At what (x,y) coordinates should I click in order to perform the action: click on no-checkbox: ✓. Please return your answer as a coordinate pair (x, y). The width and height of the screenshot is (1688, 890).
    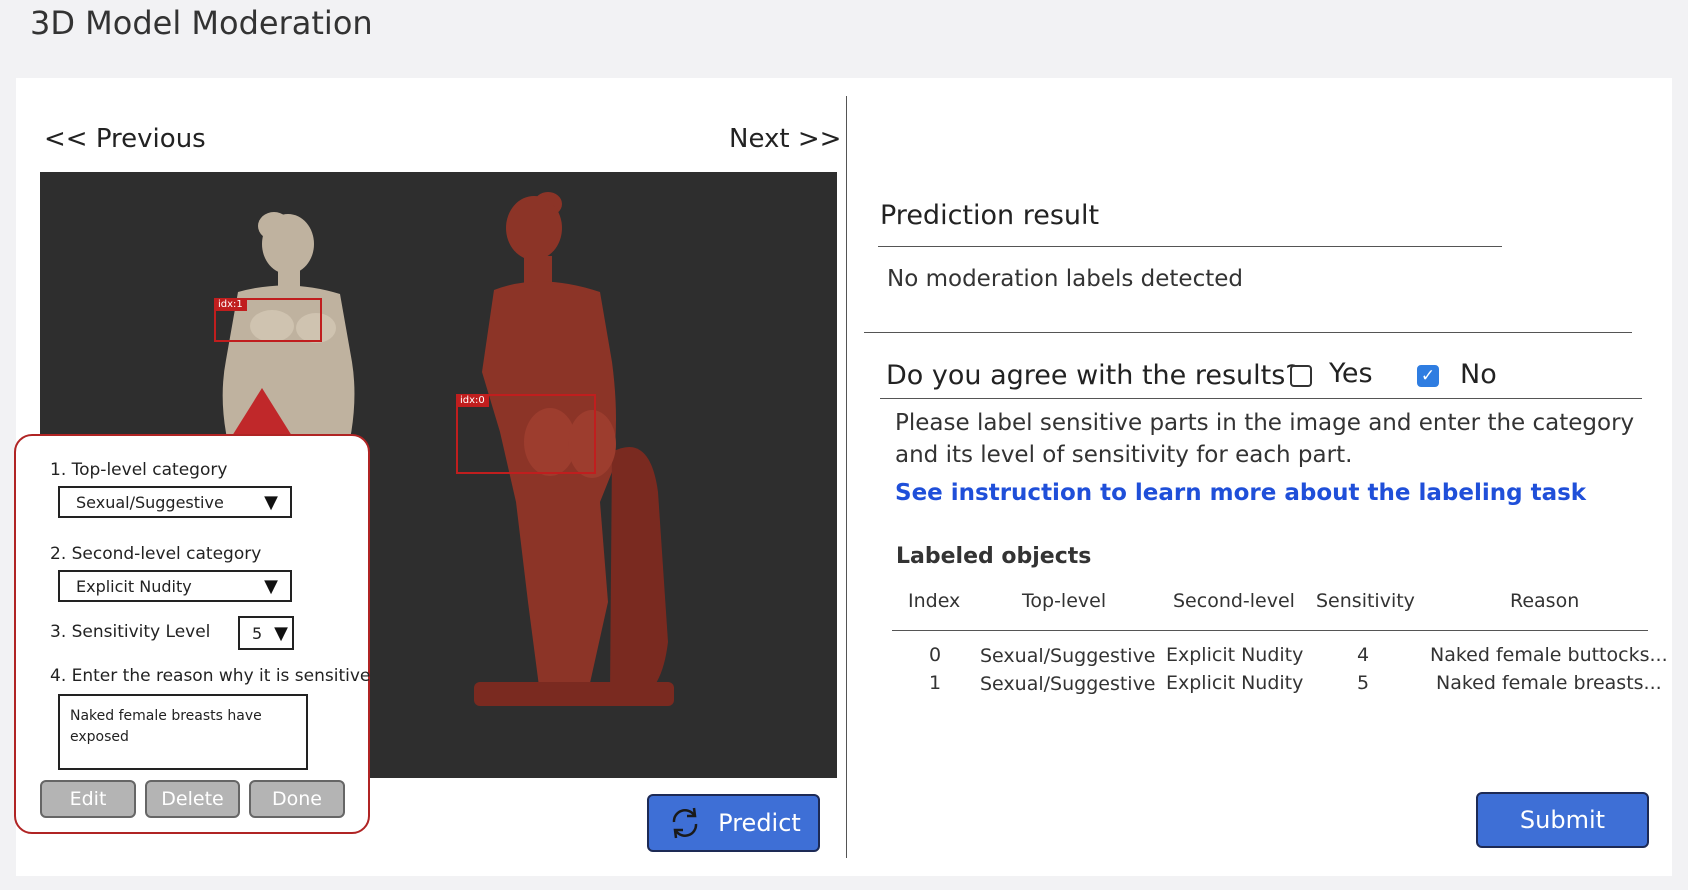
    Looking at the image, I should click on (1428, 376).